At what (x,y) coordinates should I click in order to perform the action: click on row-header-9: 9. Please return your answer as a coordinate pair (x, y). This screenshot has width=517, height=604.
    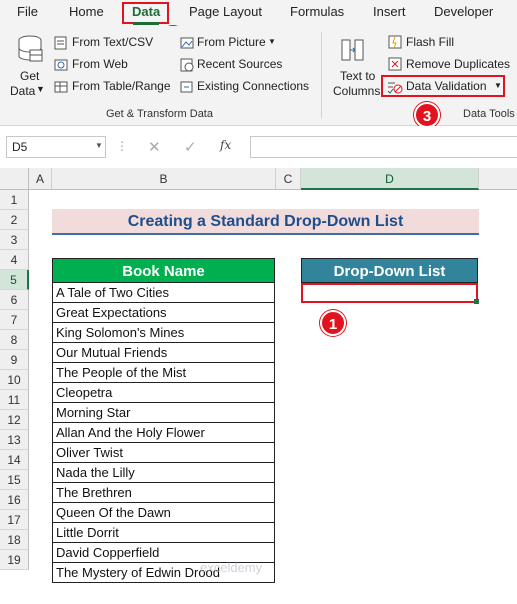
    Looking at the image, I should click on (14, 360).